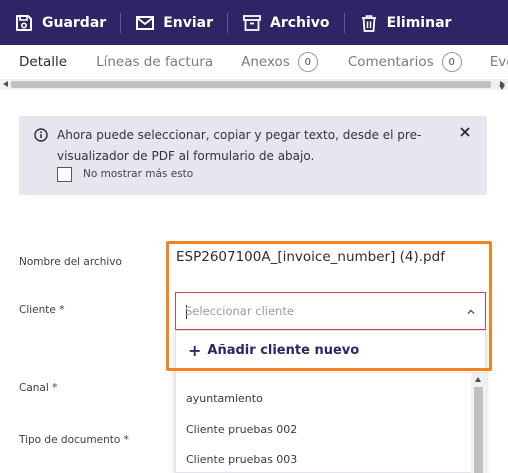 The height and width of the screenshot is (473, 508). What do you see at coordinates (265, 62) in the screenshot?
I see `tab-label: Anexos` at bounding box center [265, 62].